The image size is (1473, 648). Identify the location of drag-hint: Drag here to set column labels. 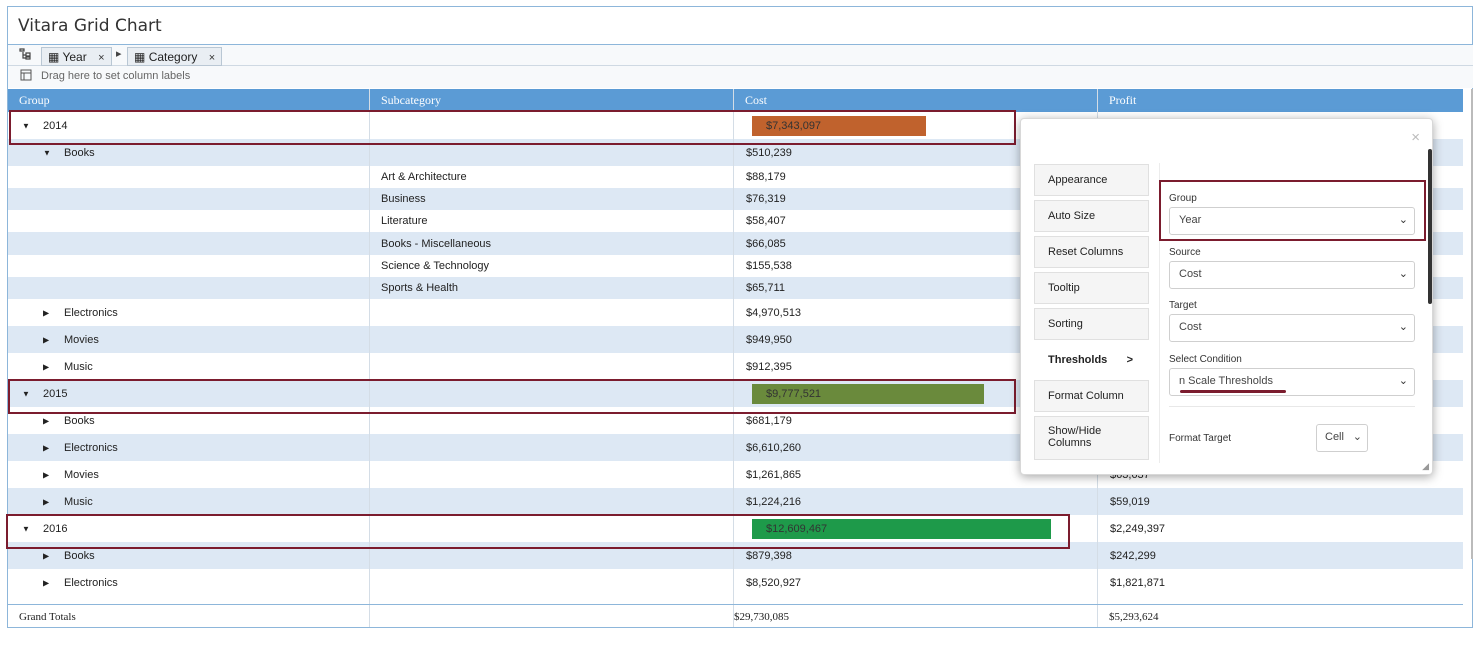
(116, 76).